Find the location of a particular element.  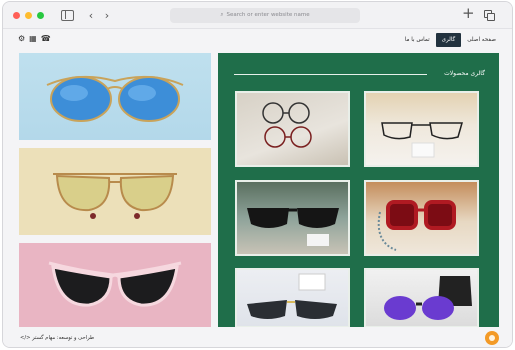

blue-sunglasses-image is located at coordinates (115, 96).